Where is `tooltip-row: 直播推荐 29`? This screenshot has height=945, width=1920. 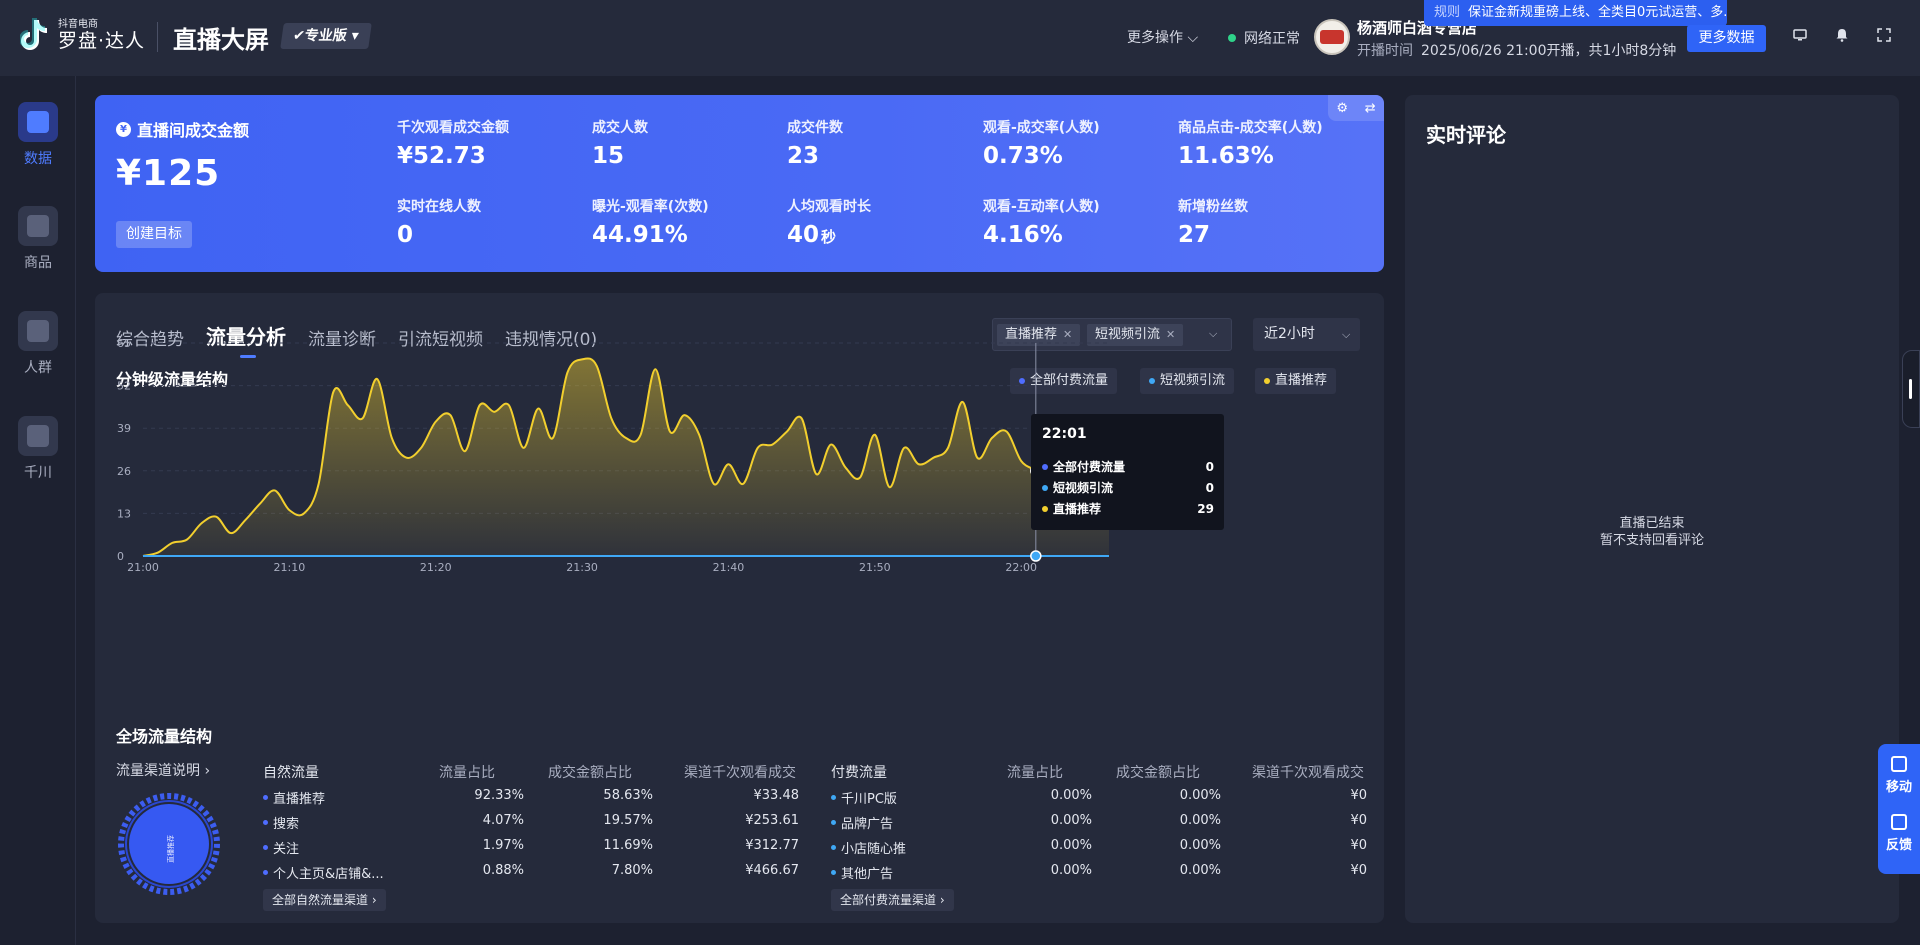
tooltip-row: 直播推荐 29 is located at coordinates (1128, 508).